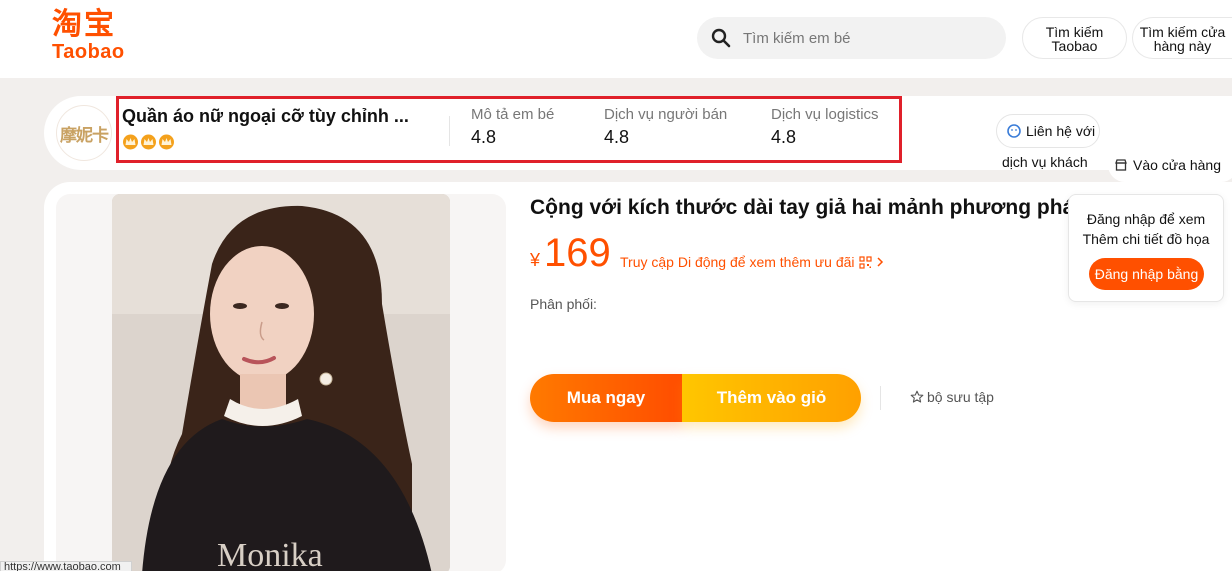 This screenshot has width=1232, height=571. I want to click on product-price: 169, so click(577, 253).